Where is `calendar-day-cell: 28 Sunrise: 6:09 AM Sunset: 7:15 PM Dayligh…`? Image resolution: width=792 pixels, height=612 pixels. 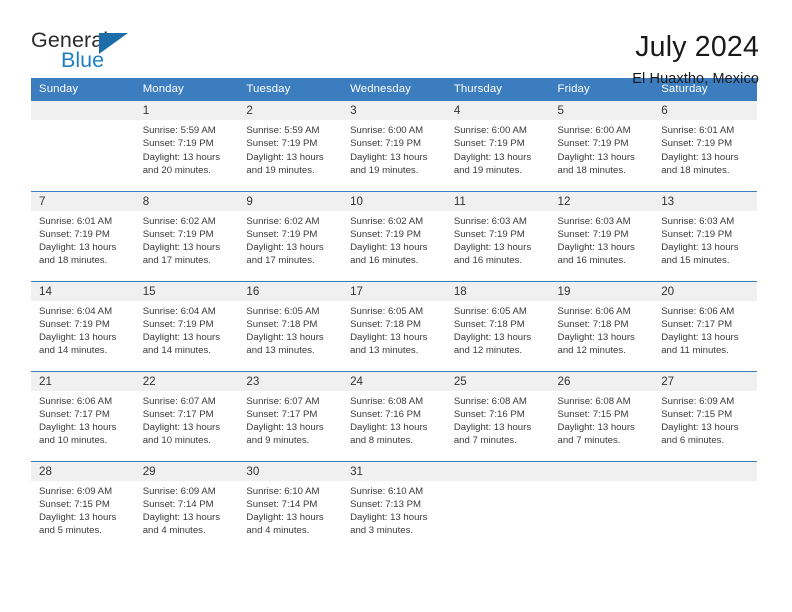 calendar-day-cell: 28 Sunrise: 6:09 AM Sunset: 7:15 PM Dayligh… is located at coordinates (83, 506).